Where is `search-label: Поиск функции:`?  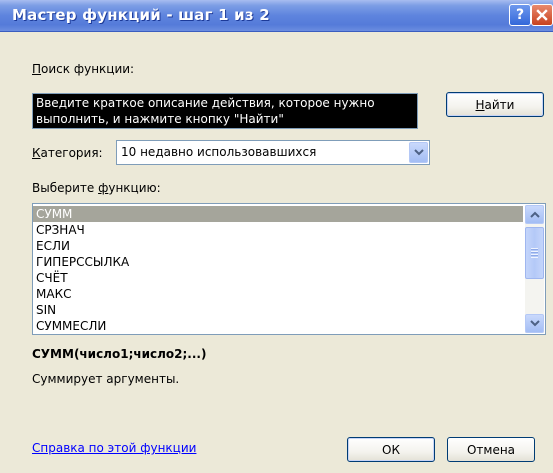 search-label: Поиск функции: is located at coordinates (83, 69).